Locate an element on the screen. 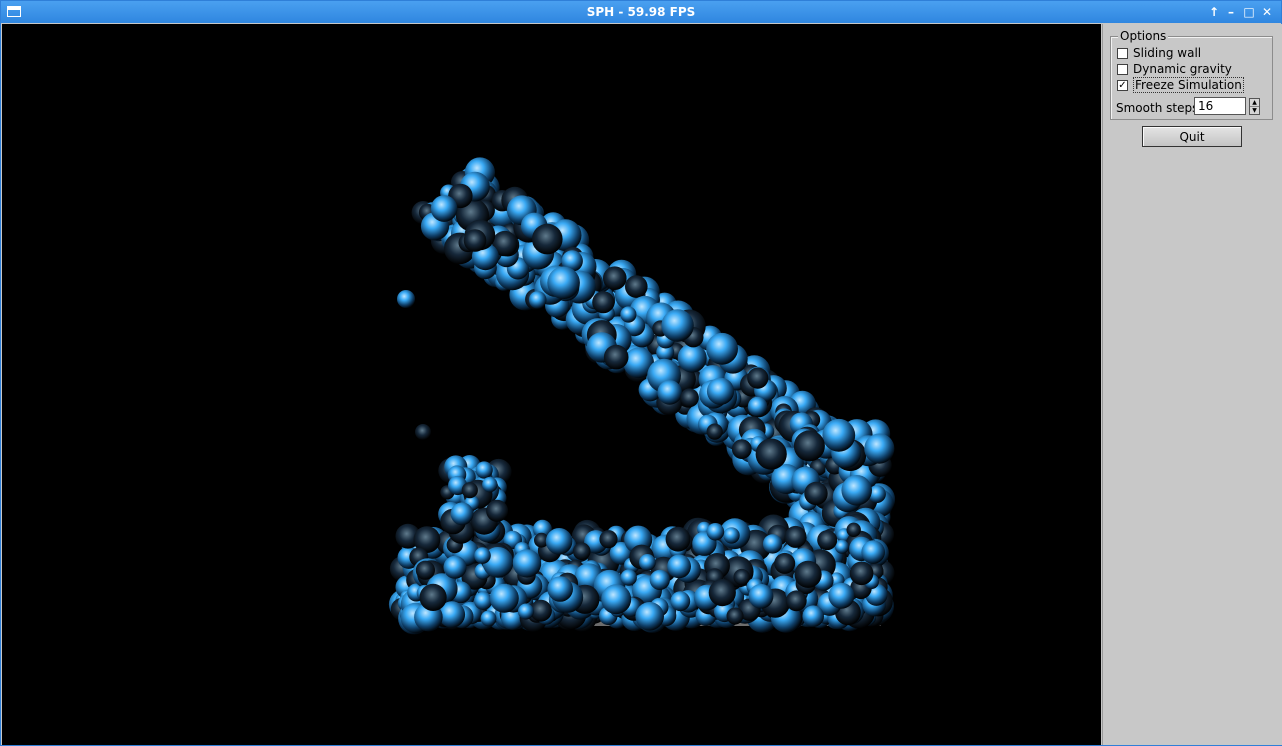  dynamic-gravity-option: Dynamic gravity is located at coordinates (1174, 69).